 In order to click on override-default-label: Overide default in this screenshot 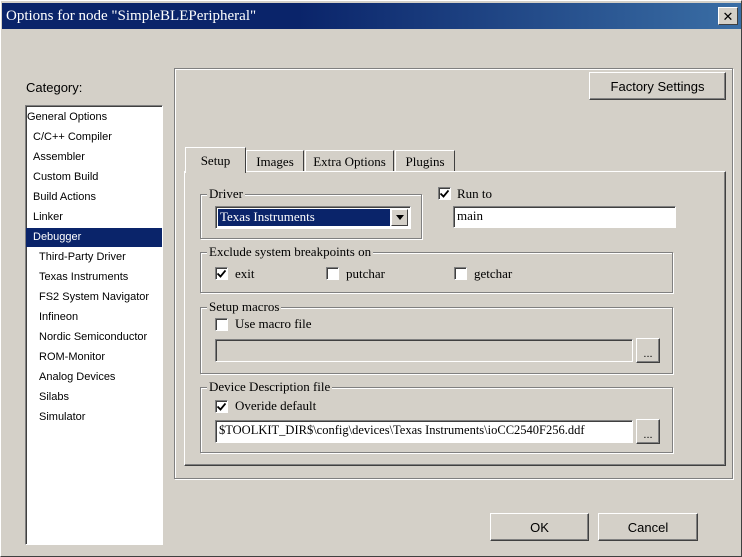, I will do `click(276, 405)`.